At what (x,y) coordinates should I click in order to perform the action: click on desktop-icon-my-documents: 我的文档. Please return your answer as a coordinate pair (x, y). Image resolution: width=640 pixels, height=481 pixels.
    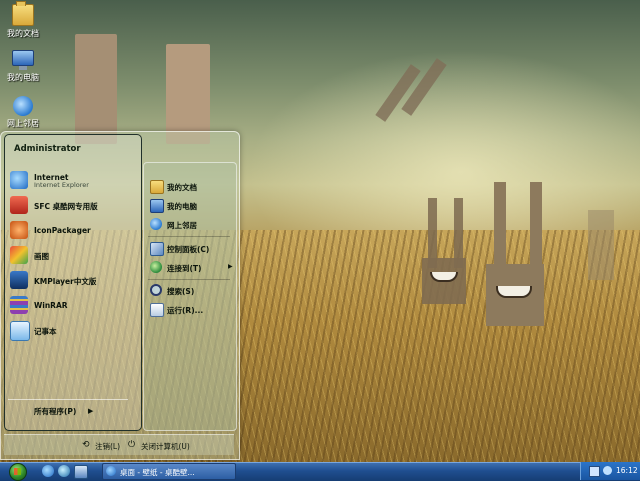
    Looking at the image, I should click on (23, 20).